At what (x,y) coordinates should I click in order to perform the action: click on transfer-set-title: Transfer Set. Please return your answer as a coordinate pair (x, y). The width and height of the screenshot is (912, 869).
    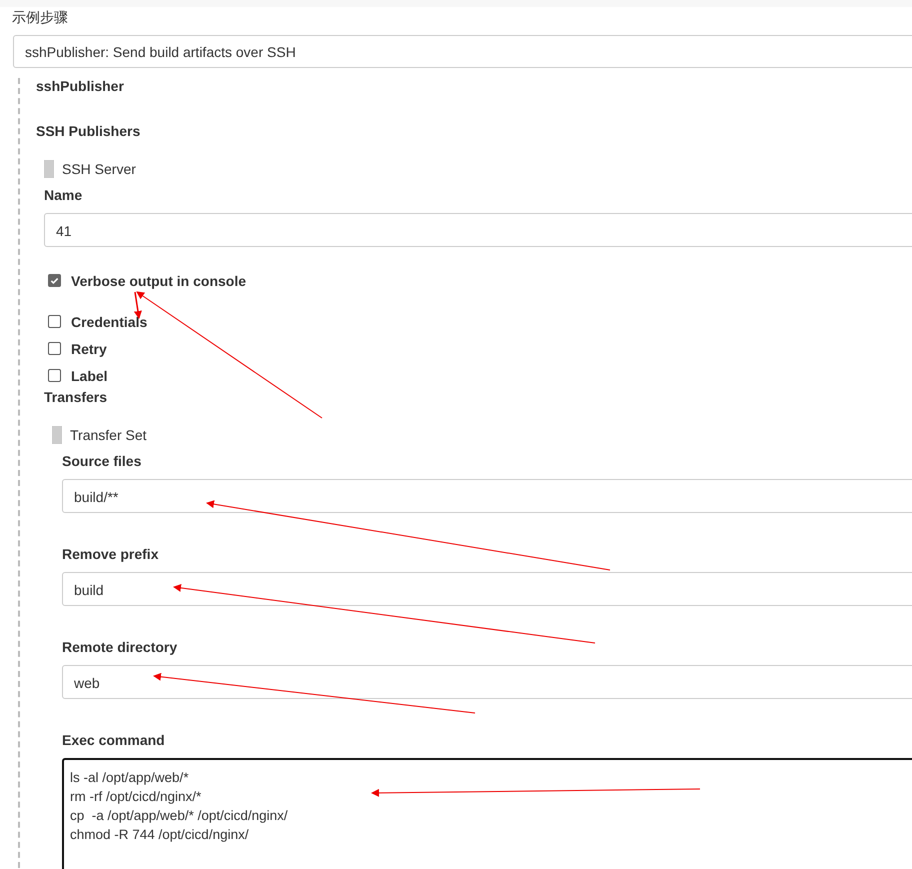
    Looking at the image, I should click on (108, 435).